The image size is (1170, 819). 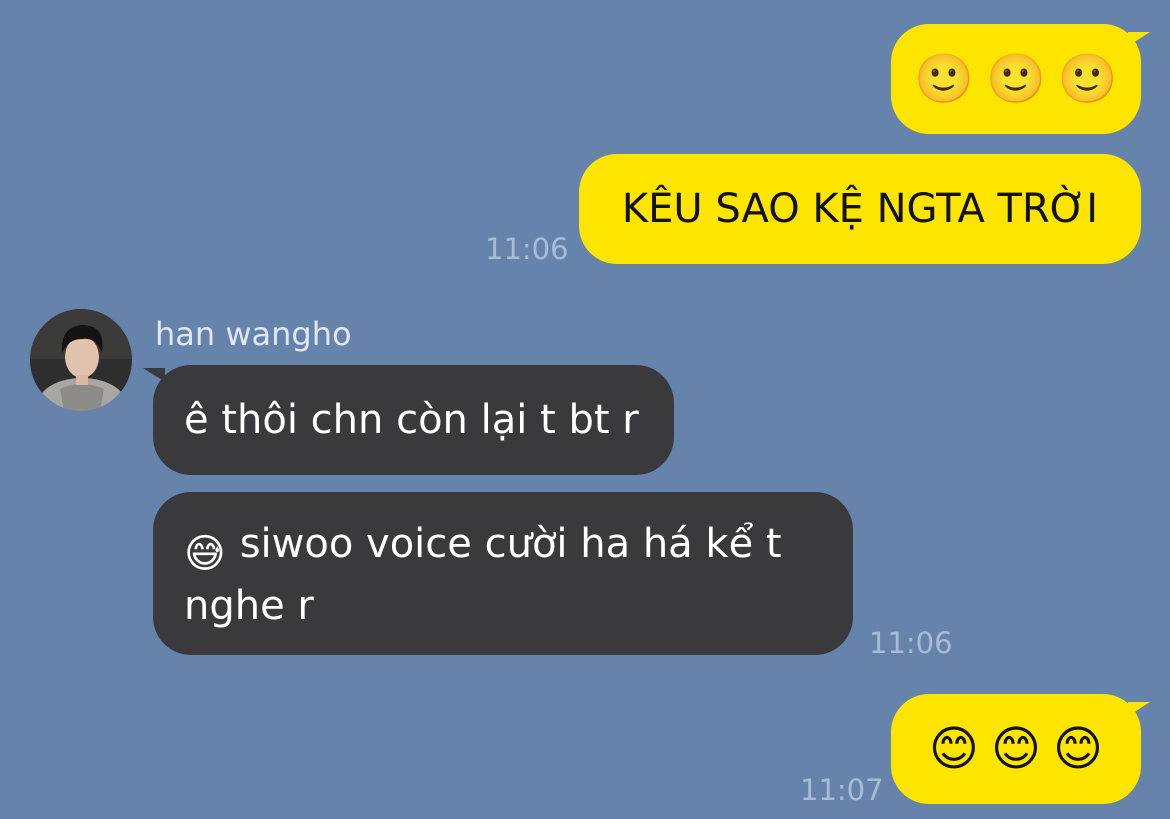 I want to click on sender-name: han wangho, so click(x=253, y=334).